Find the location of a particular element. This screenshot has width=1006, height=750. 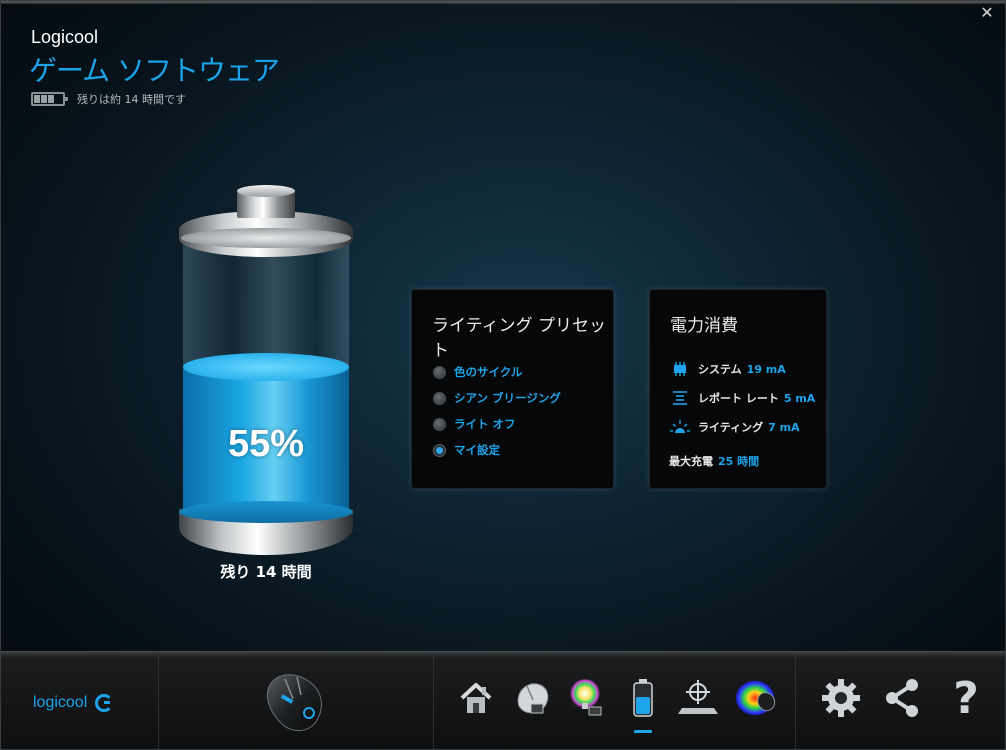

lighting-sun-icon is located at coordinates (680, 427).